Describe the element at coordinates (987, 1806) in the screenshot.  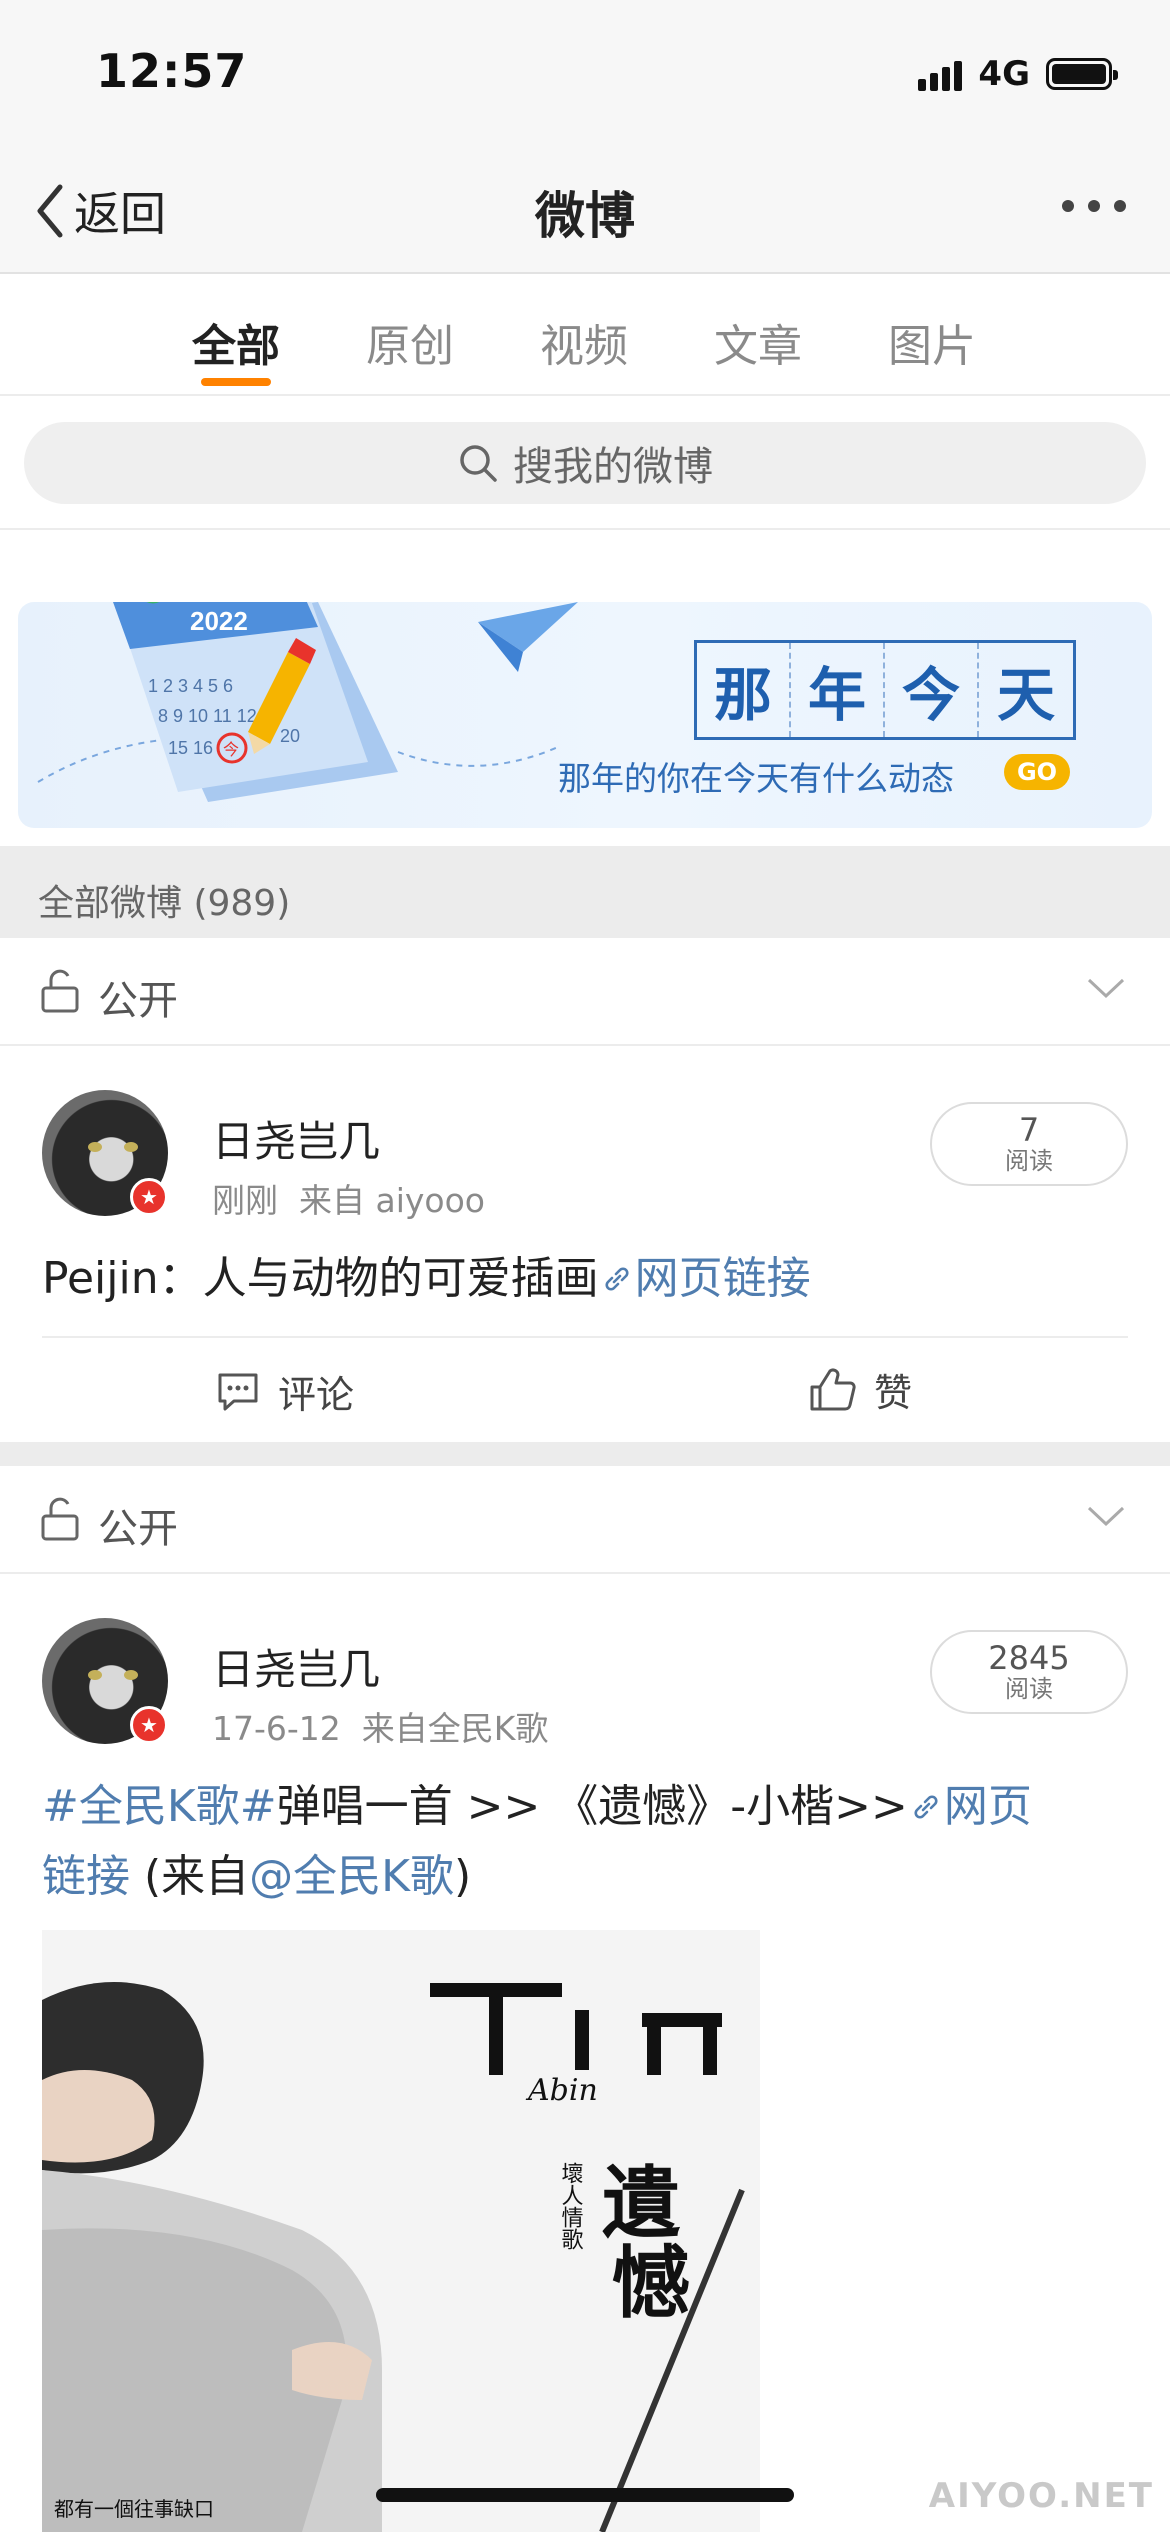
I see `web-link-text: 网页` at that location.